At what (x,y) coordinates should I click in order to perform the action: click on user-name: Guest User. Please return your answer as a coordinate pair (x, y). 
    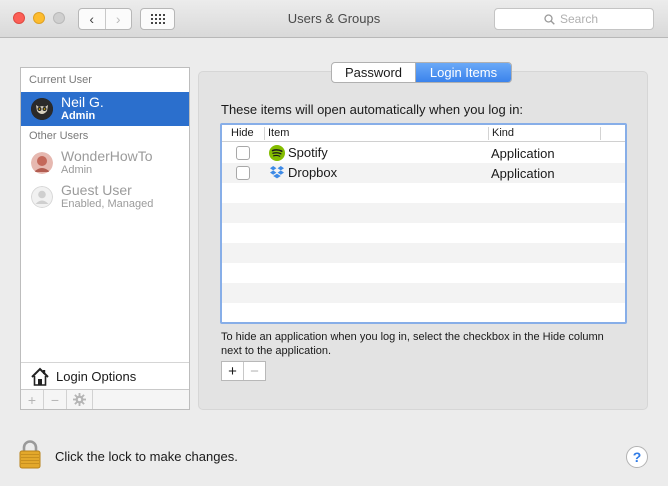
    Looking at the image, I should click on (96, 190).